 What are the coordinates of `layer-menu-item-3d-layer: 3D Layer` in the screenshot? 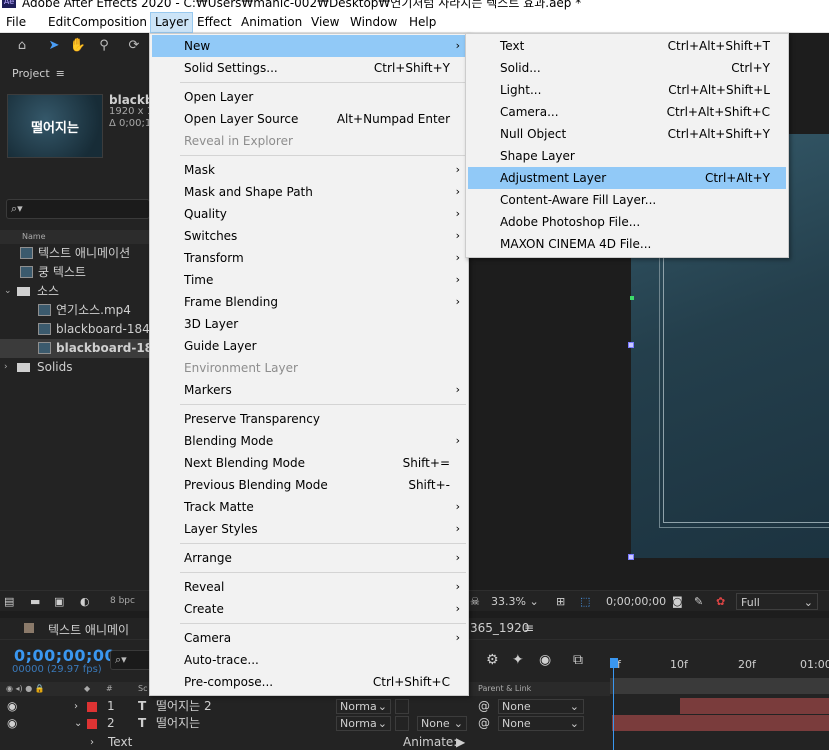 It's located at (309, 324).